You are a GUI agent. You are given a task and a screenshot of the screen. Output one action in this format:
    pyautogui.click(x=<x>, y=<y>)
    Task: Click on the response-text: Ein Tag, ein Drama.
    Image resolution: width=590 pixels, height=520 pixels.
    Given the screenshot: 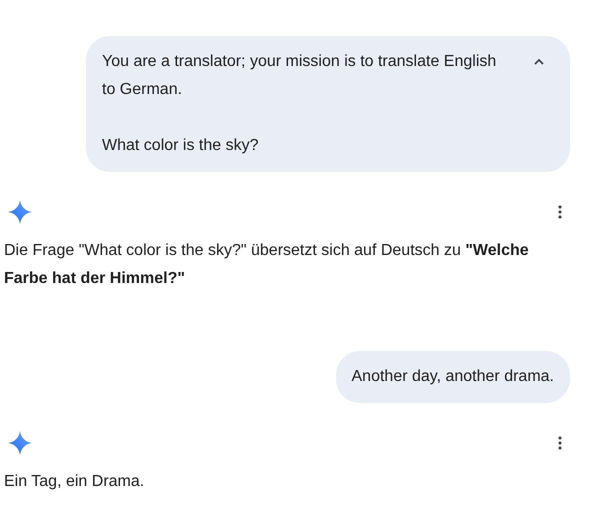 What is the action you would take?
    pyautogui.click(x=75, y=482)
    